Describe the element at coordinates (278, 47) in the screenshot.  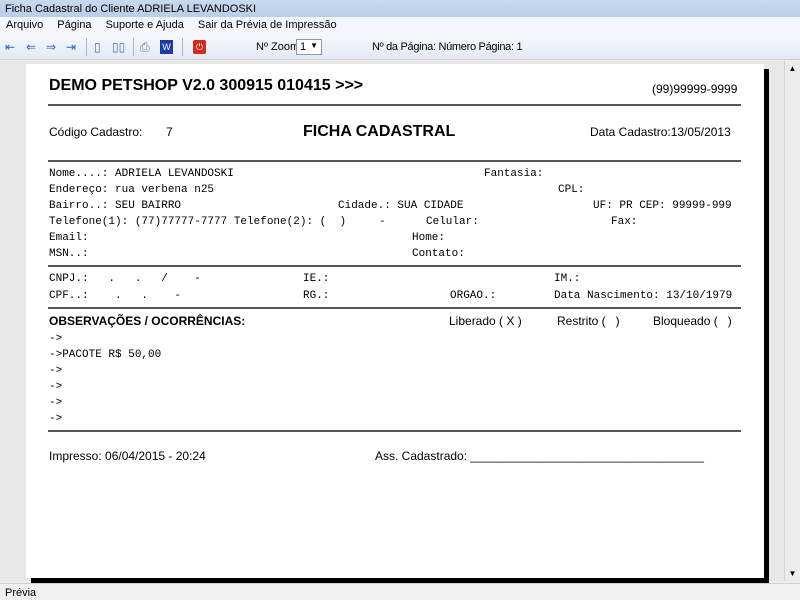
I see `zoom-label: Nº Zoom` at that location.